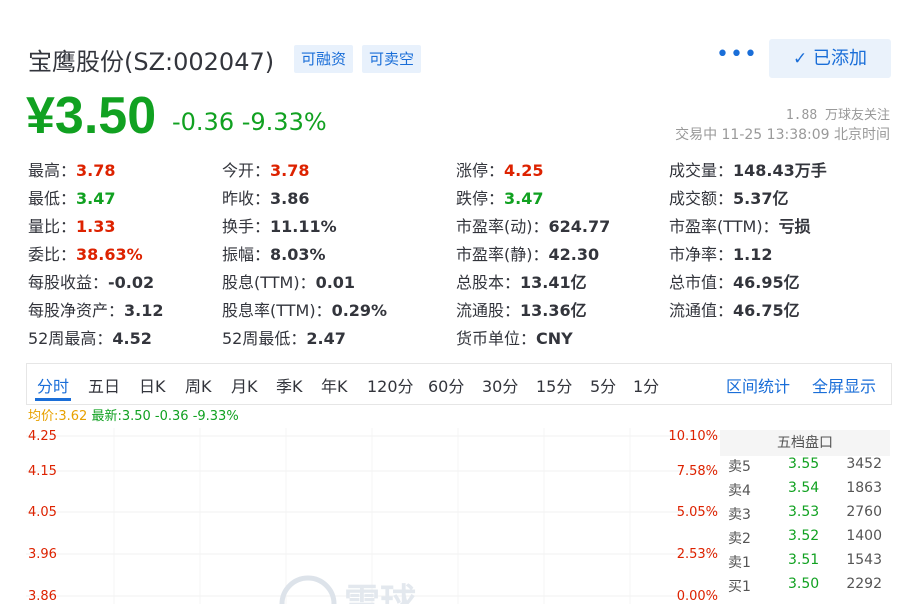  I want to click on y-right-tick: 7.58%, so click(697, 471).